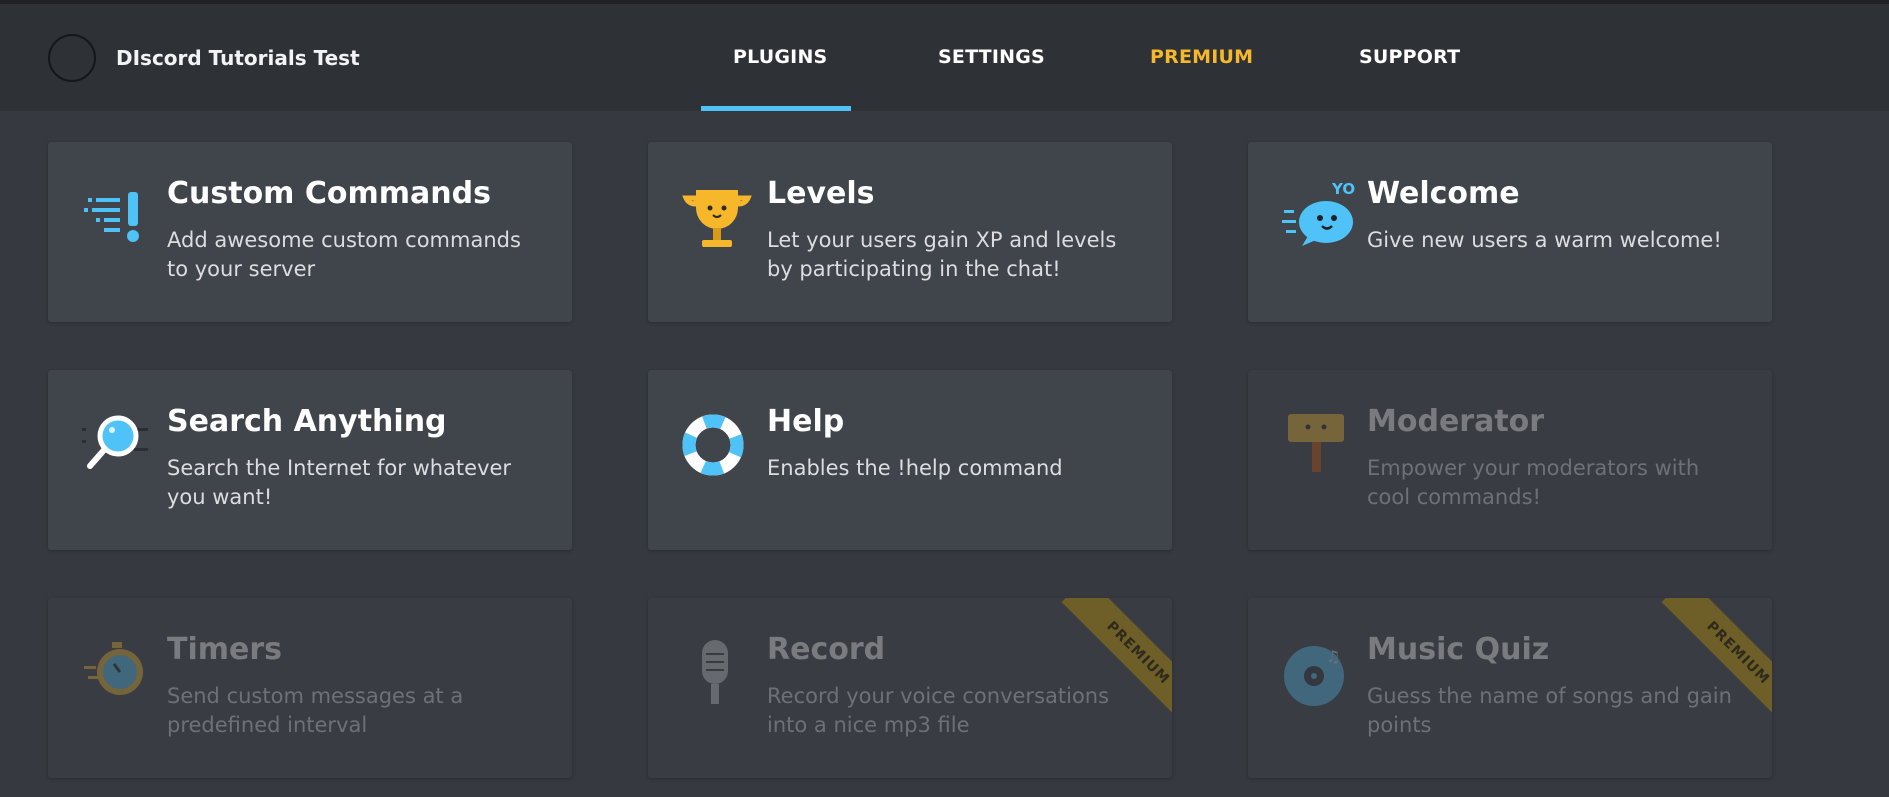 The image size is (1889, 797). Describe the element at coordinates (991, 57) in the screenshot. I see `nav-settings: SETTINGS` at that location.